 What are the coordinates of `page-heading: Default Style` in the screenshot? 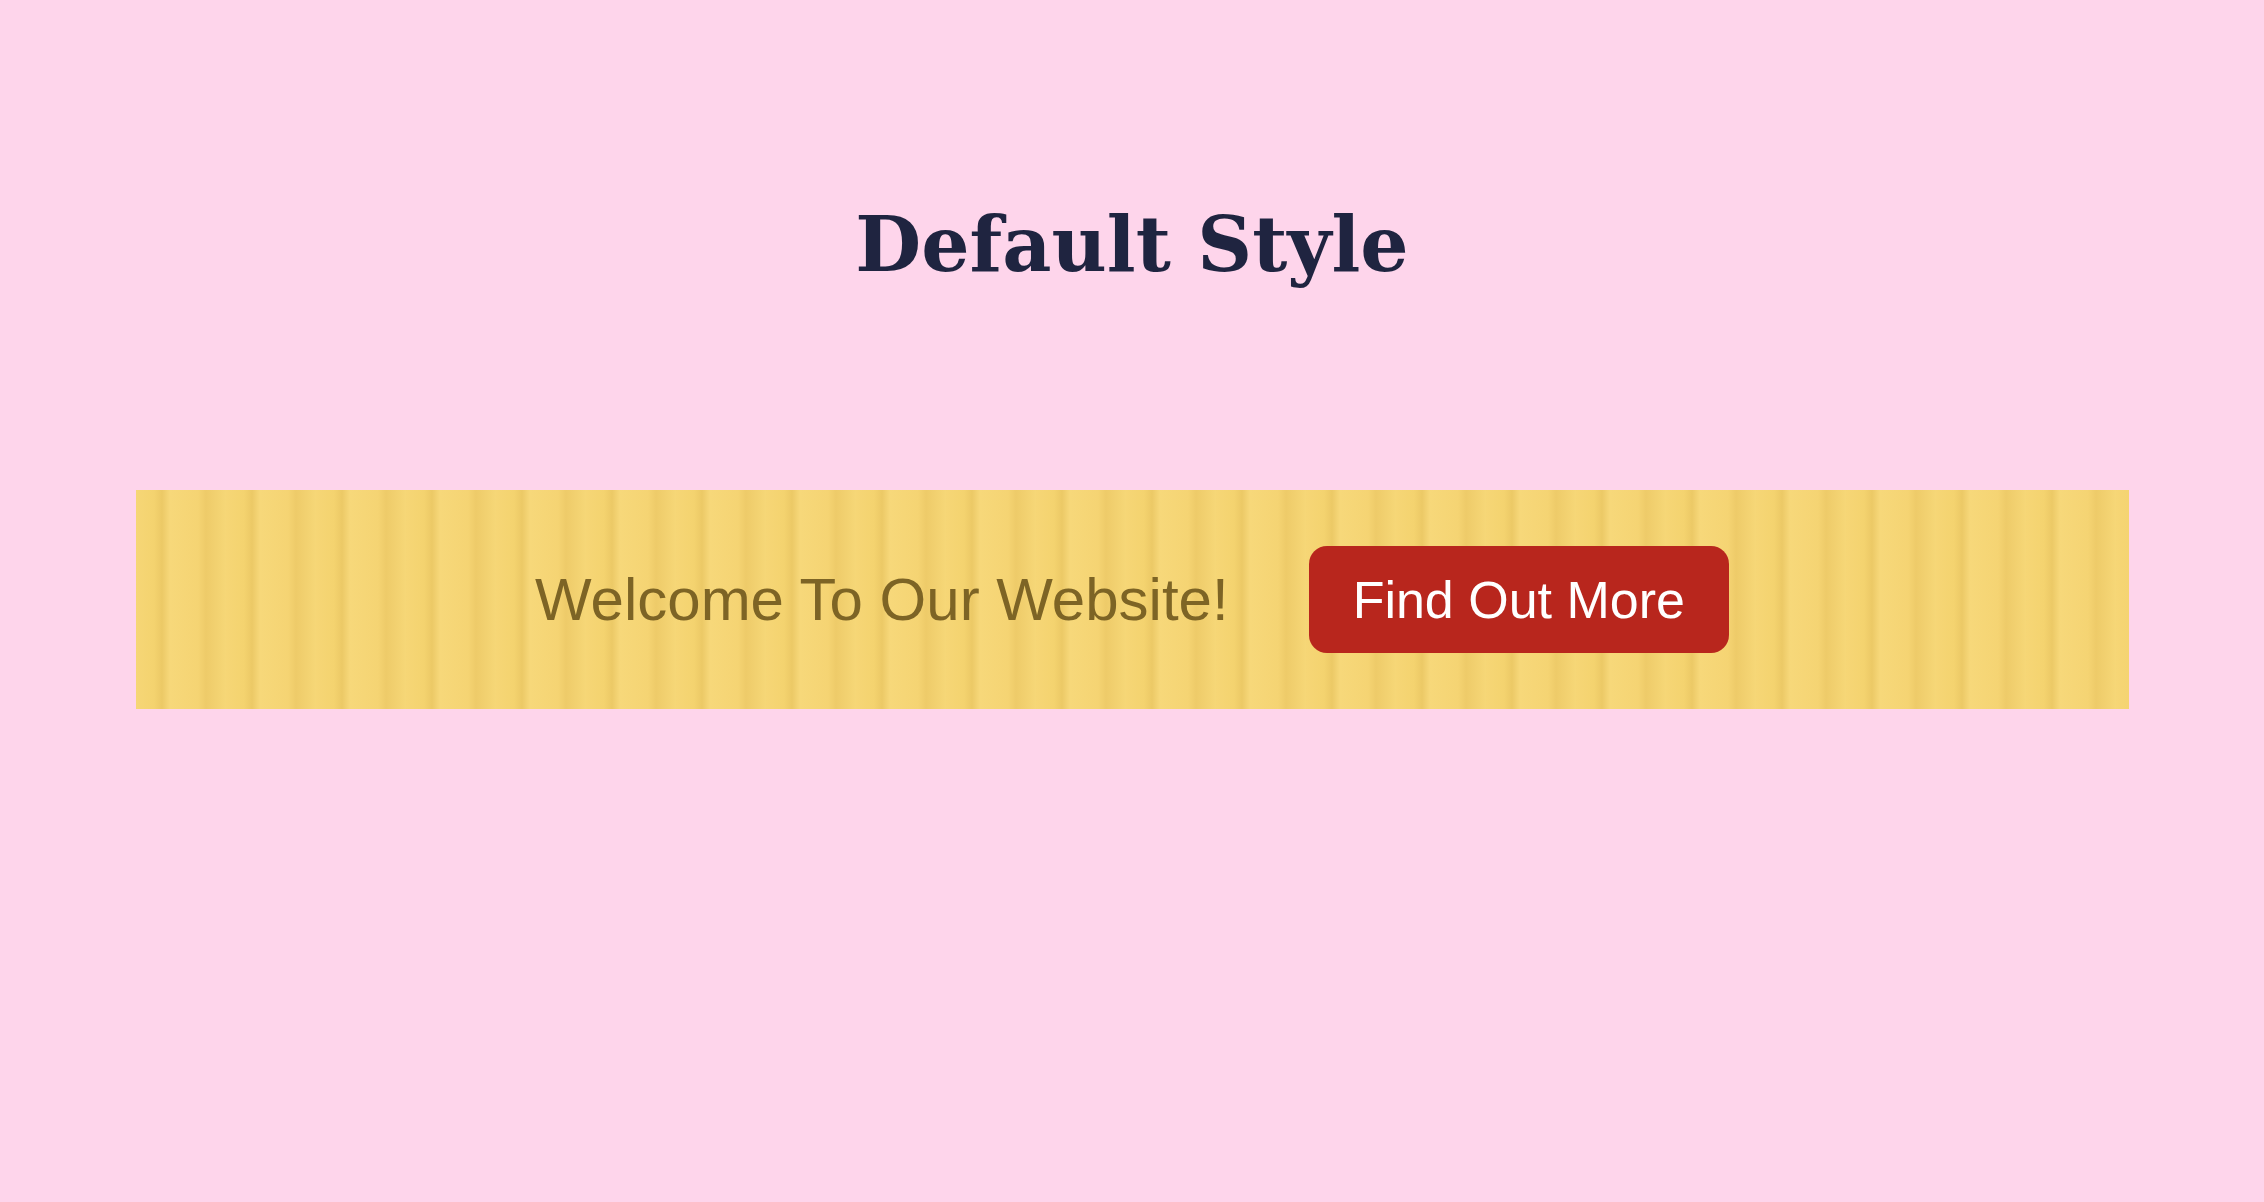 It's located at (1132, 245).